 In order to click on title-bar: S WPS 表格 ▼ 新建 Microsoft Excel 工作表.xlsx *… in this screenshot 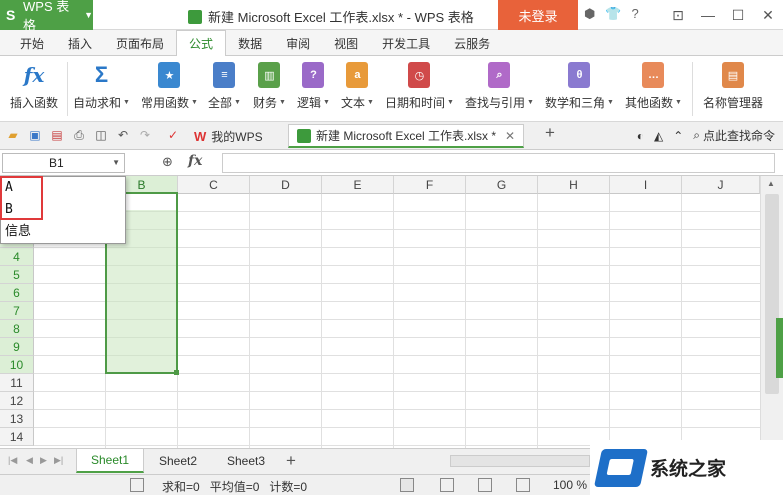, I will do `click(391, 16)`.